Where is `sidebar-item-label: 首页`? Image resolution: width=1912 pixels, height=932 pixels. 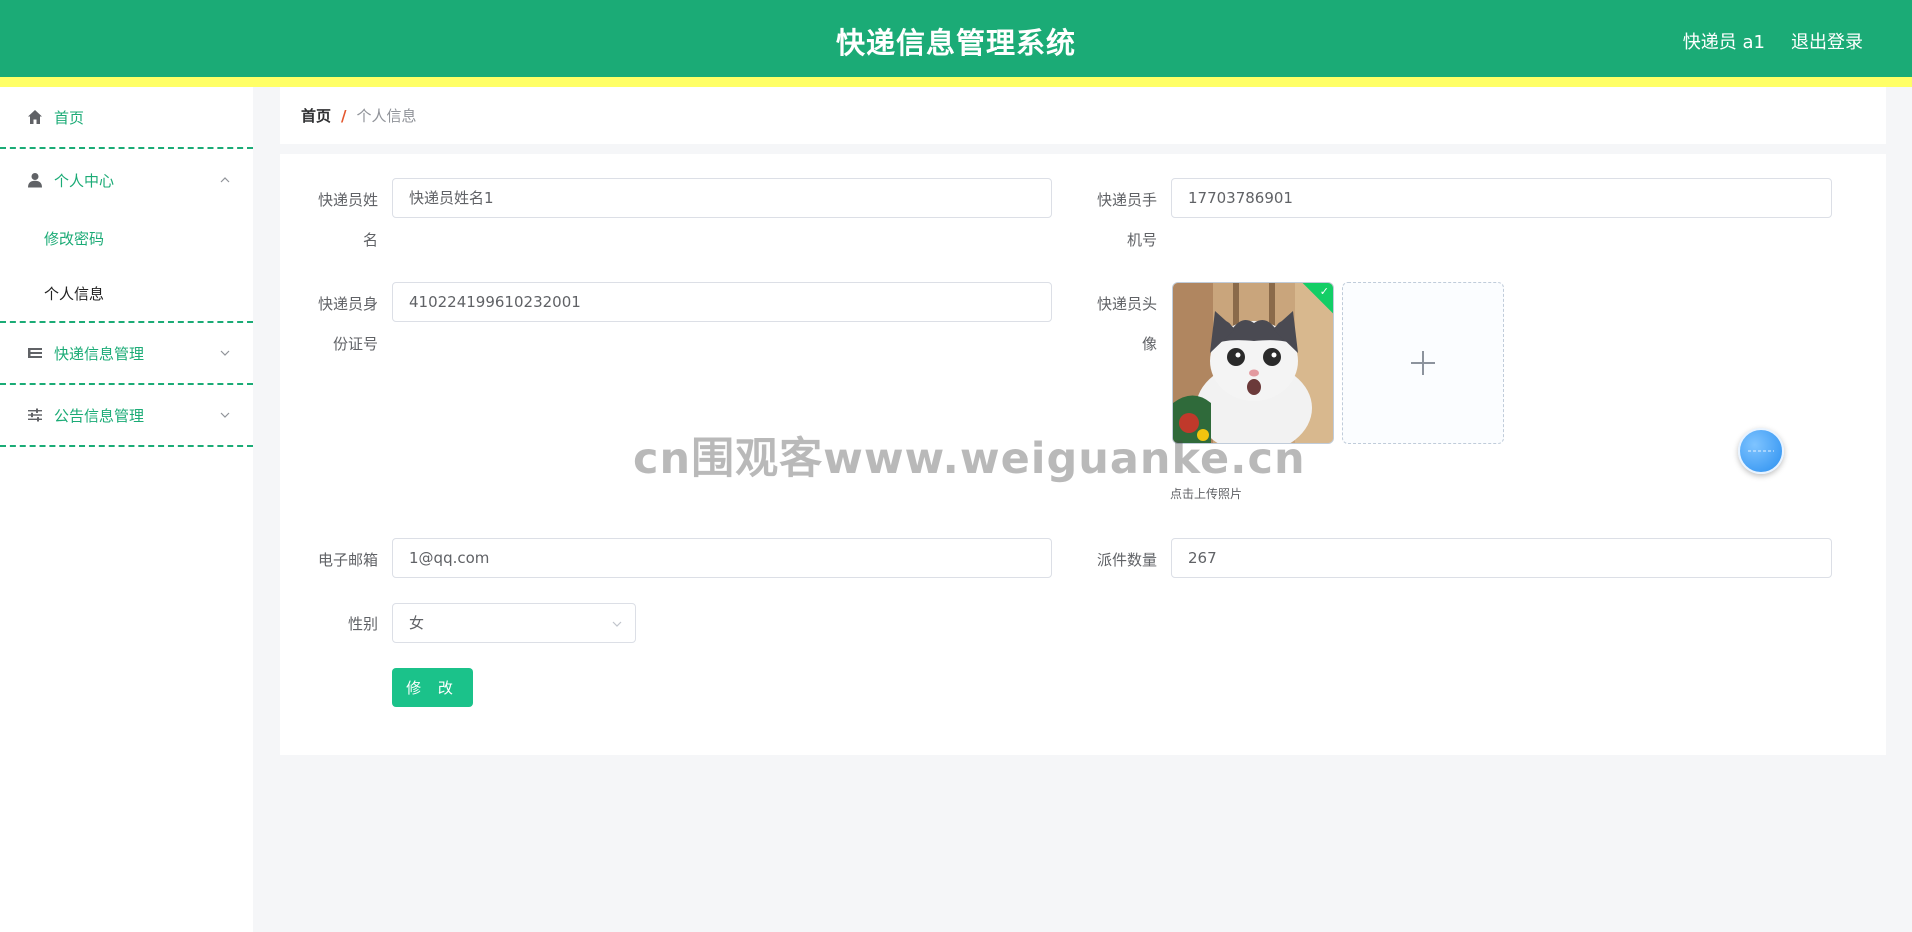 sidebar-item-label: 首页 is located at coordinates (69, 117).